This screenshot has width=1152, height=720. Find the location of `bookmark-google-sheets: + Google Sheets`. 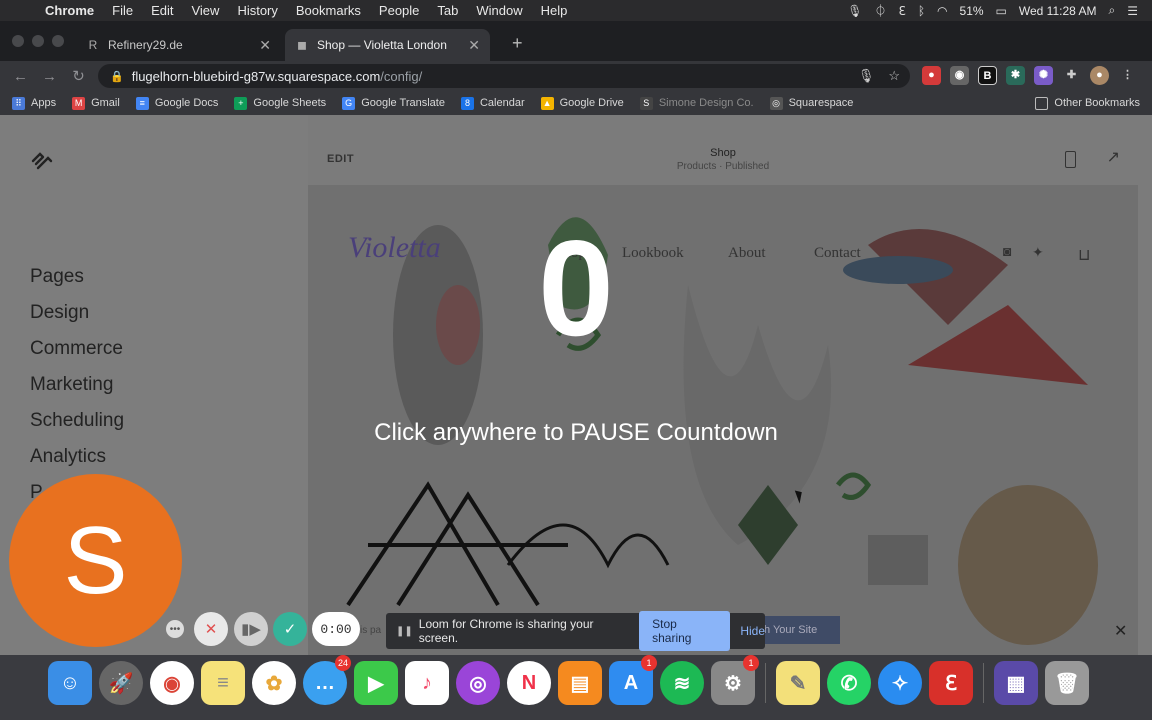

bookmark-google-sheets: + Google Sheets is located at coordinates (280, 103).